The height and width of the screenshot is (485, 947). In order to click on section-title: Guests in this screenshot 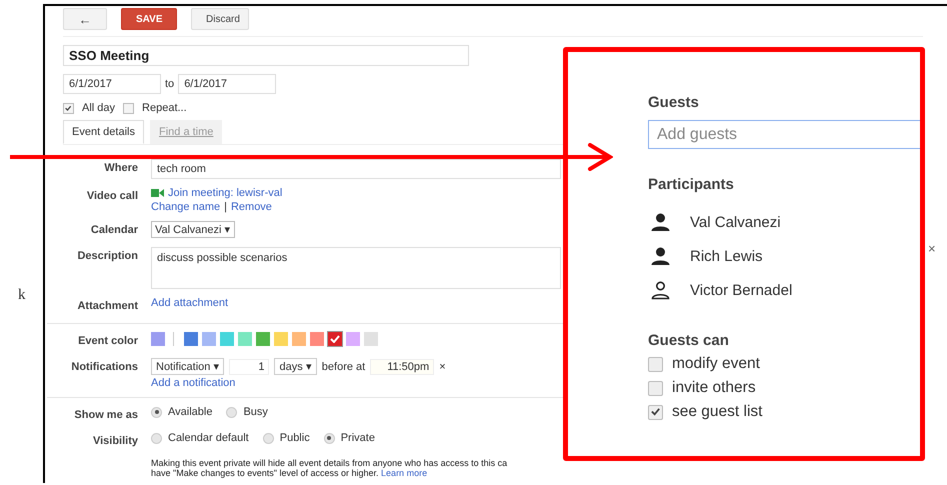, I will do `click(674, 102)`.